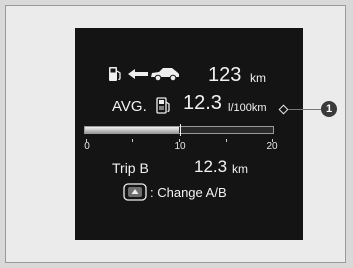 The image size is (353, 268). I want to click on car-icon, so click(165, 74).